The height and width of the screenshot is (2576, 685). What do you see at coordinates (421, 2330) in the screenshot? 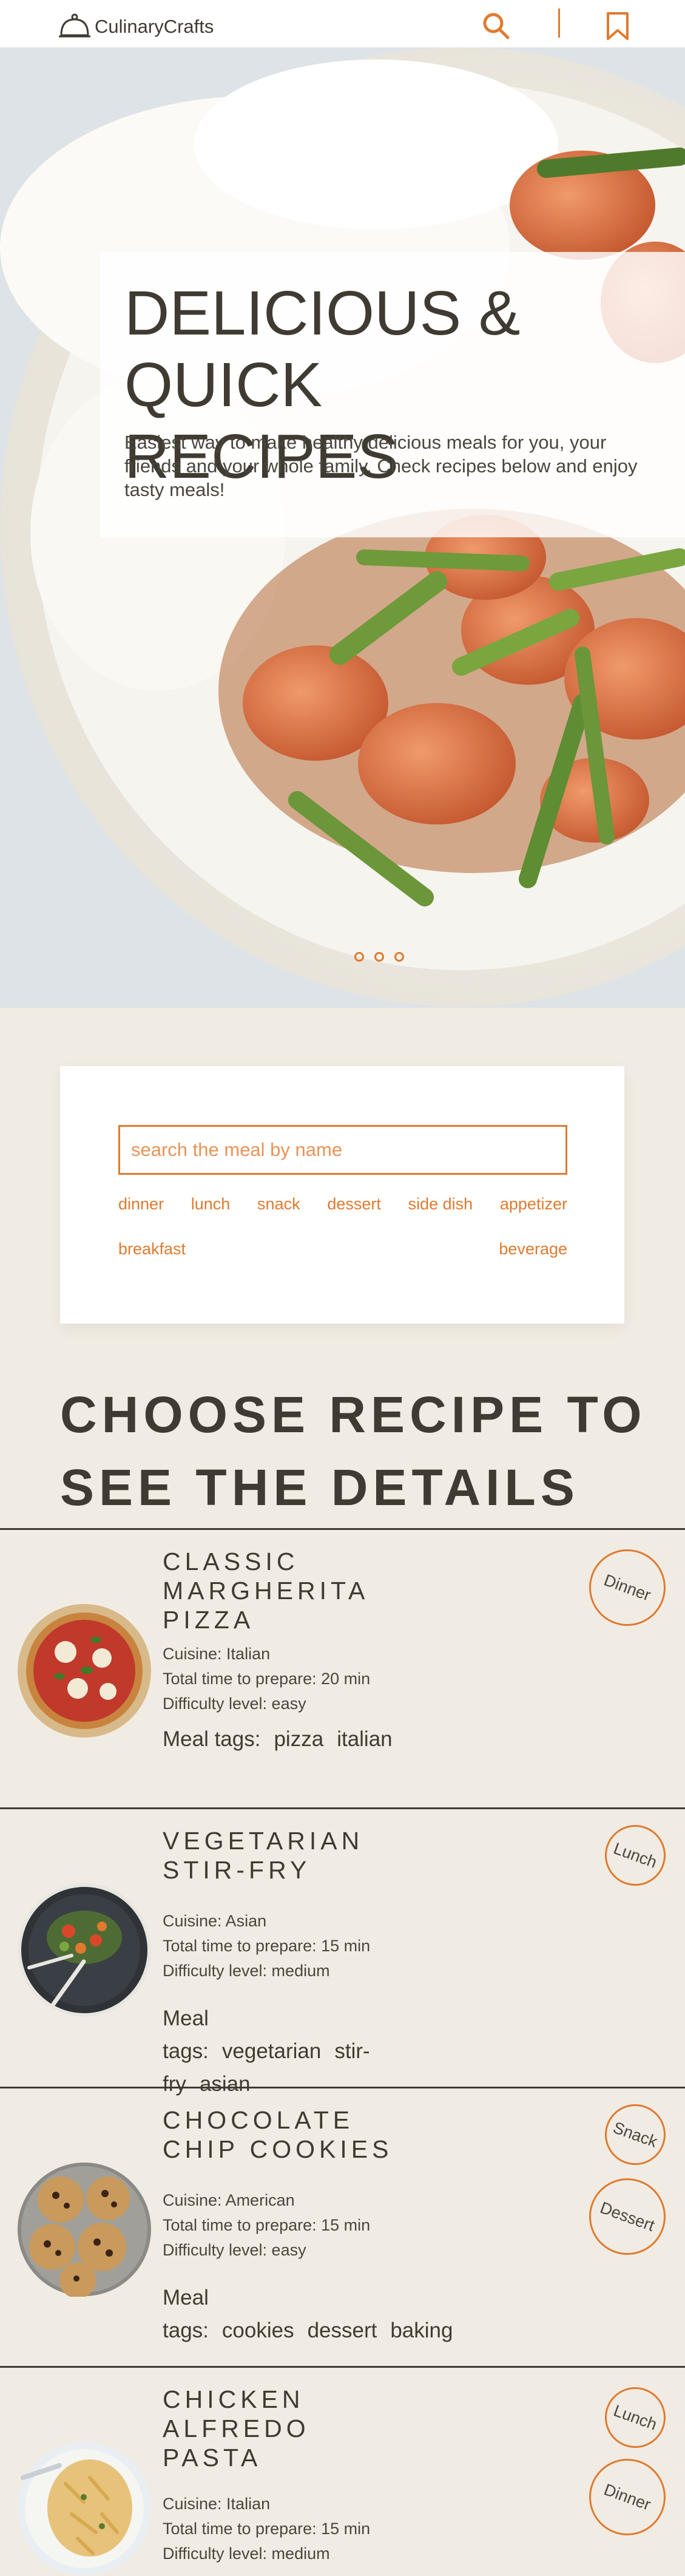
I see `meal-tag: baking` at bounding box center [421, 2330].